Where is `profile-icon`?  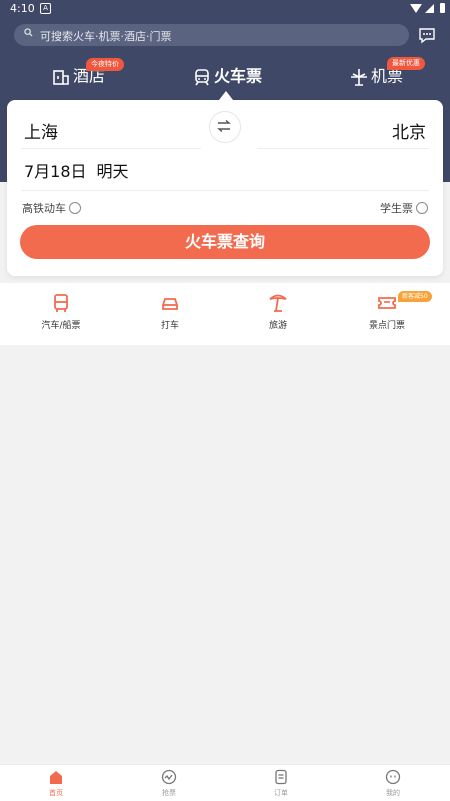
profile-icon is located at coordinates (393, 777).